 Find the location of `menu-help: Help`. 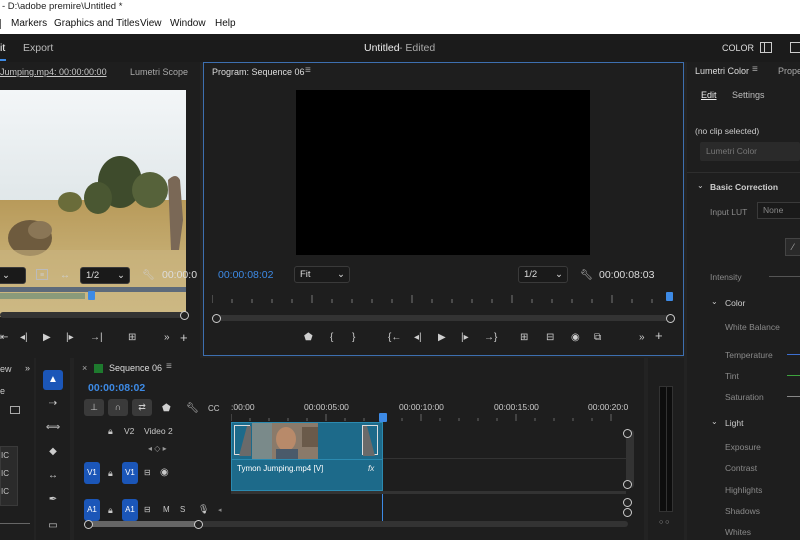

menu-help: Help is located at coordinates (225, 23).